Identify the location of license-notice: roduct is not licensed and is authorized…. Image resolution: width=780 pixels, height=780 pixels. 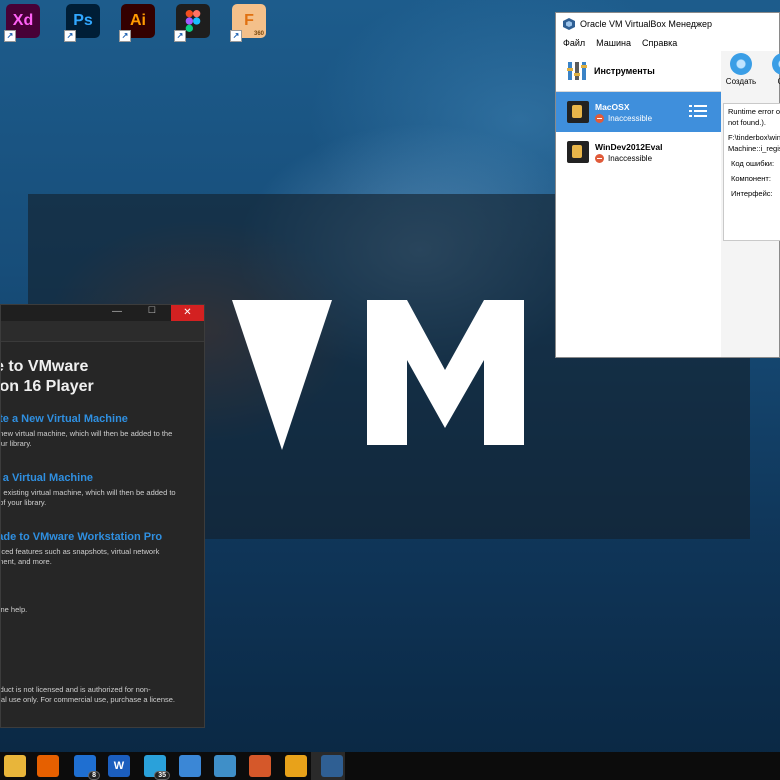
(101, 700).